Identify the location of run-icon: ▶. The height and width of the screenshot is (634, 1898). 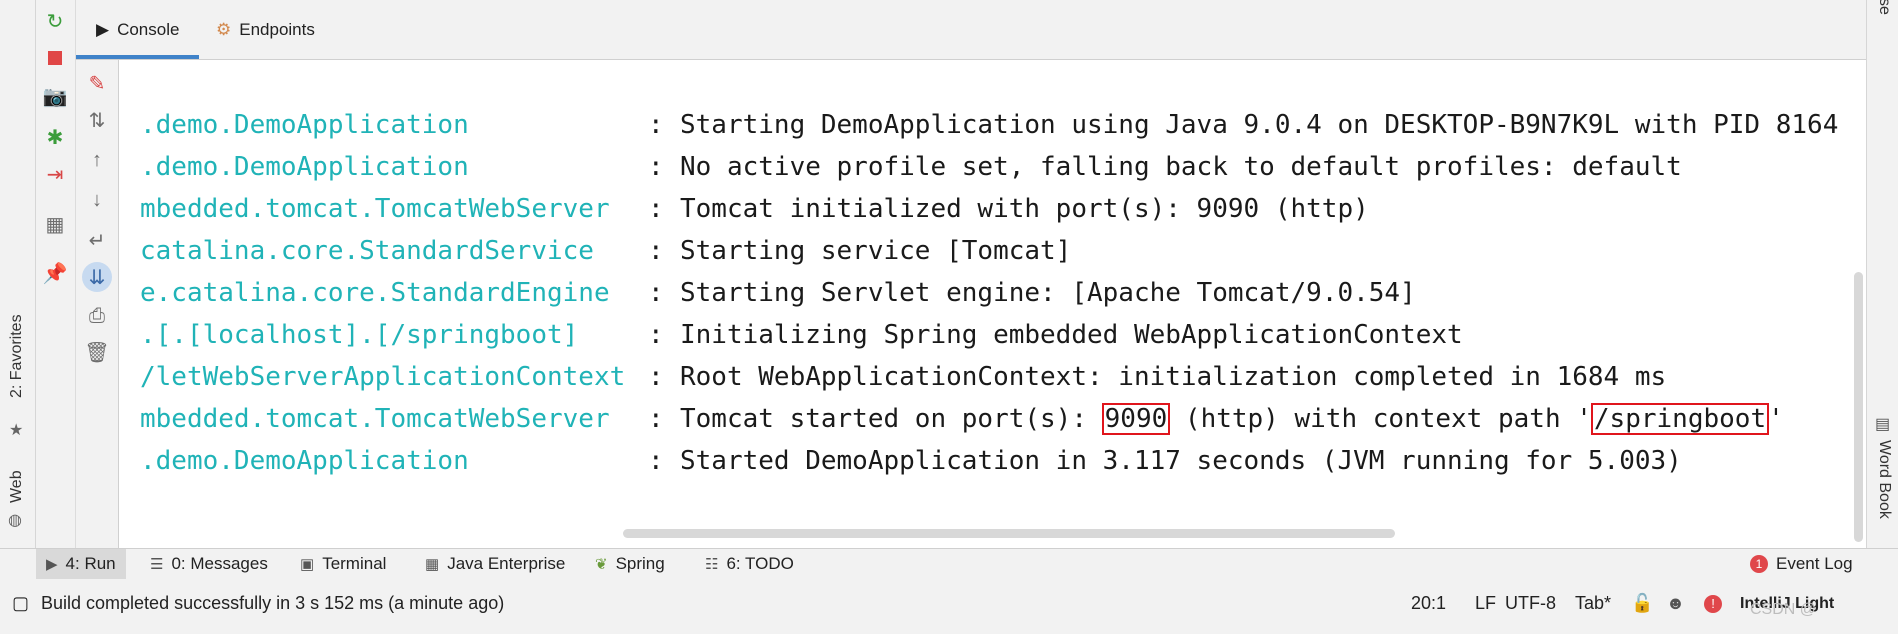
(52, 564).